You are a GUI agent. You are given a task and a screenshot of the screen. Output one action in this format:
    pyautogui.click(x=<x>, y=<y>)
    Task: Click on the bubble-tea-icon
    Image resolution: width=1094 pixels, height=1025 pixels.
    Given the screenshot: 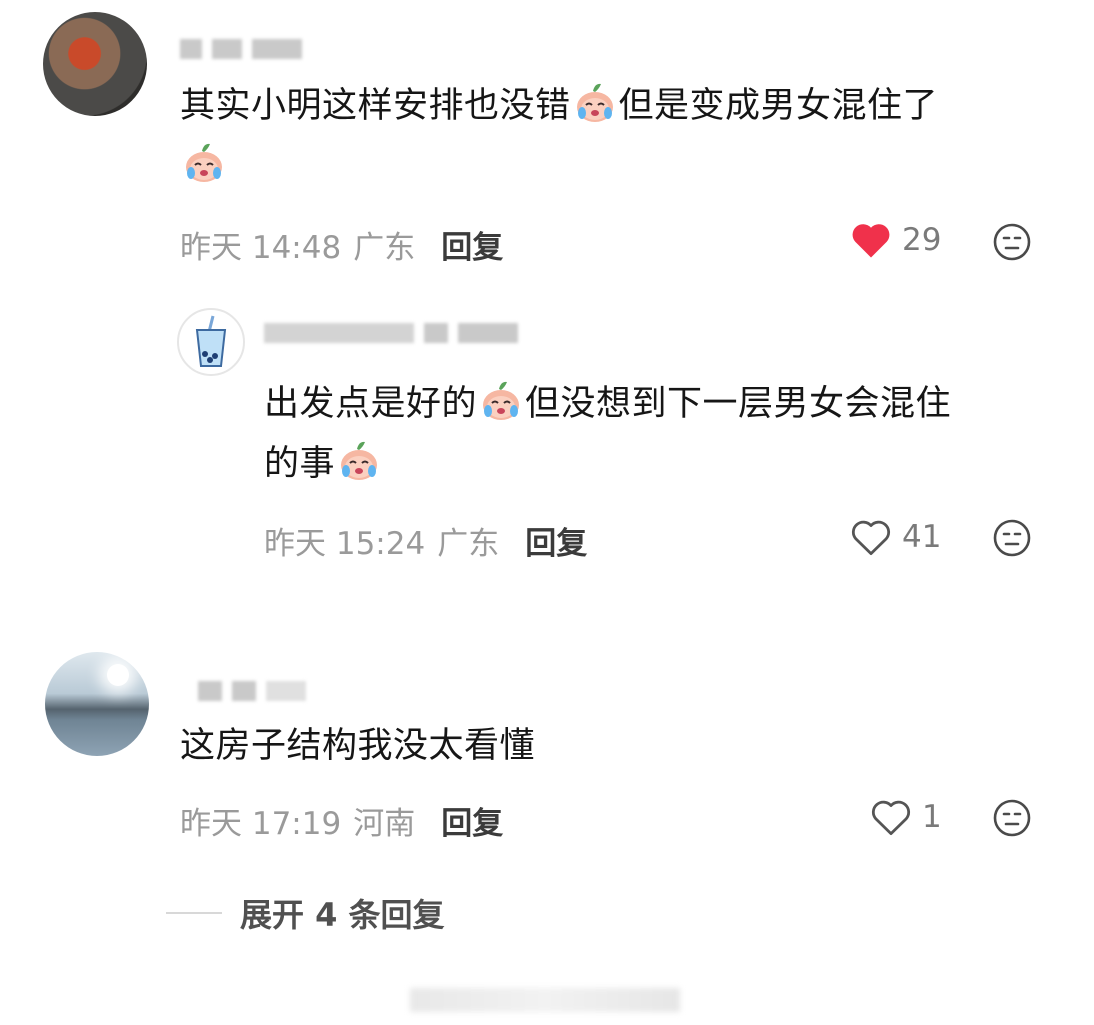 What is the action you would take?
    pyautogui.click(x=211, y=341)
    